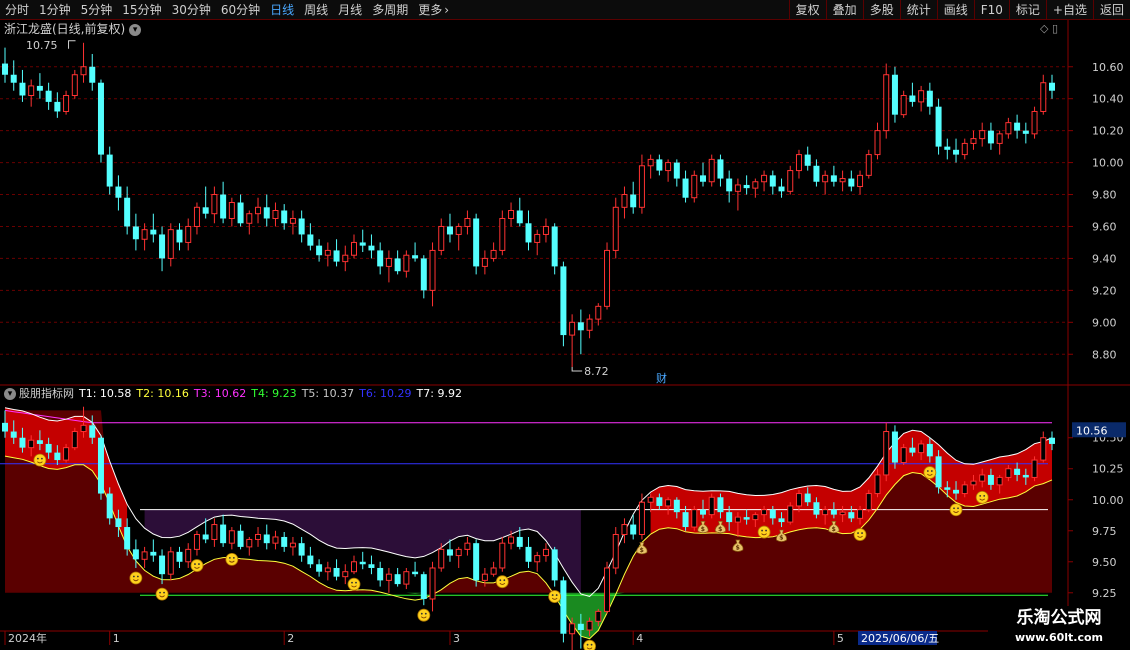 Image resolution: width=1130 pixels, height=650 pixels. Describe the element at coordinates (1108, 99) in the screenshot. I see `y-tick-label: 10.40` at that location.